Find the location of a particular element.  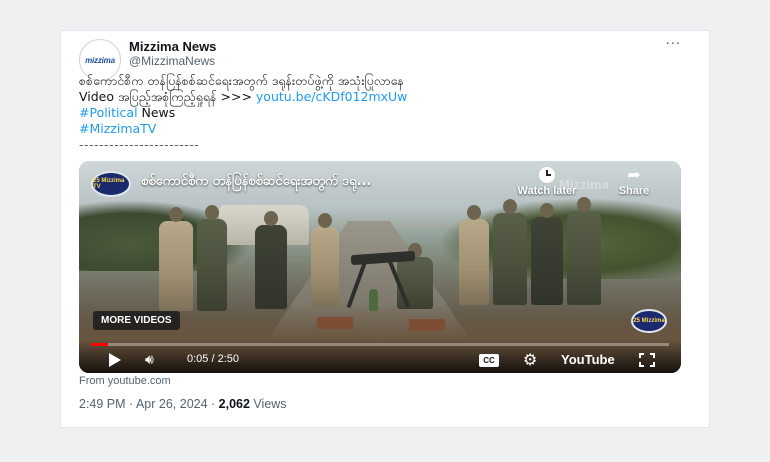

views-label: Views is located at coordinates (268, 404).